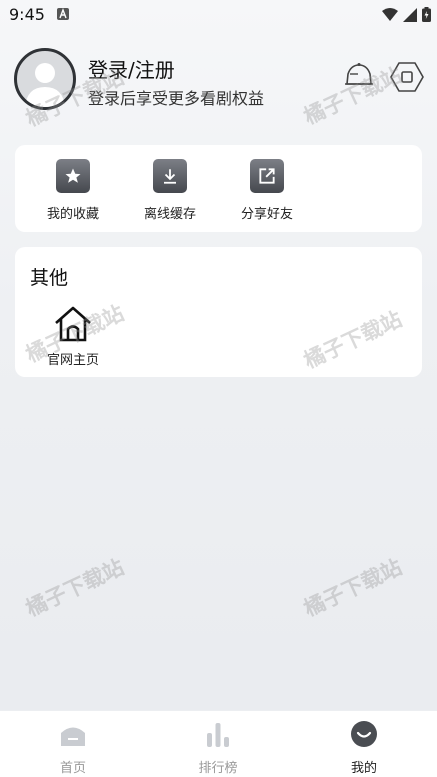  Describe the element at coordinates (73, 736) in the screenshot. I see `home-tab-icon` at that location.